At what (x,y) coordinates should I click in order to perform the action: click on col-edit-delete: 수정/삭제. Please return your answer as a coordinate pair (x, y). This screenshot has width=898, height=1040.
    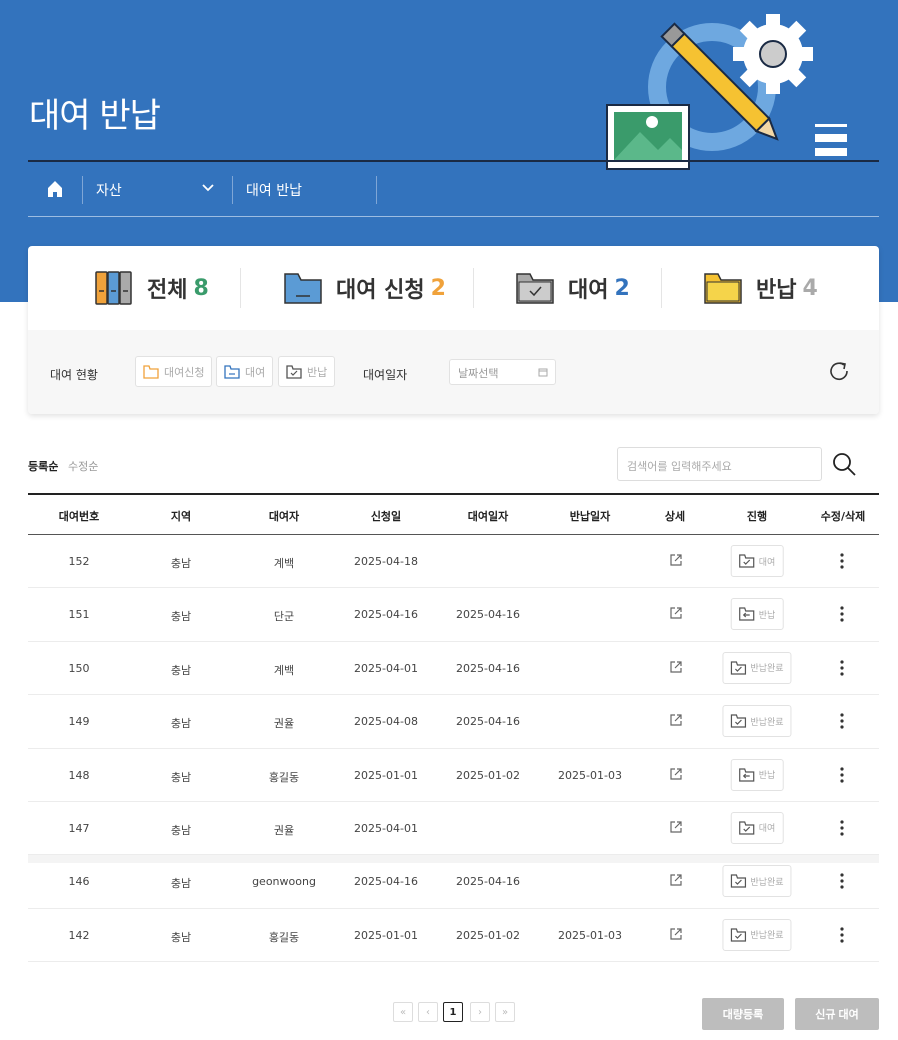
    Looking at the image, I should click on (843, 516).